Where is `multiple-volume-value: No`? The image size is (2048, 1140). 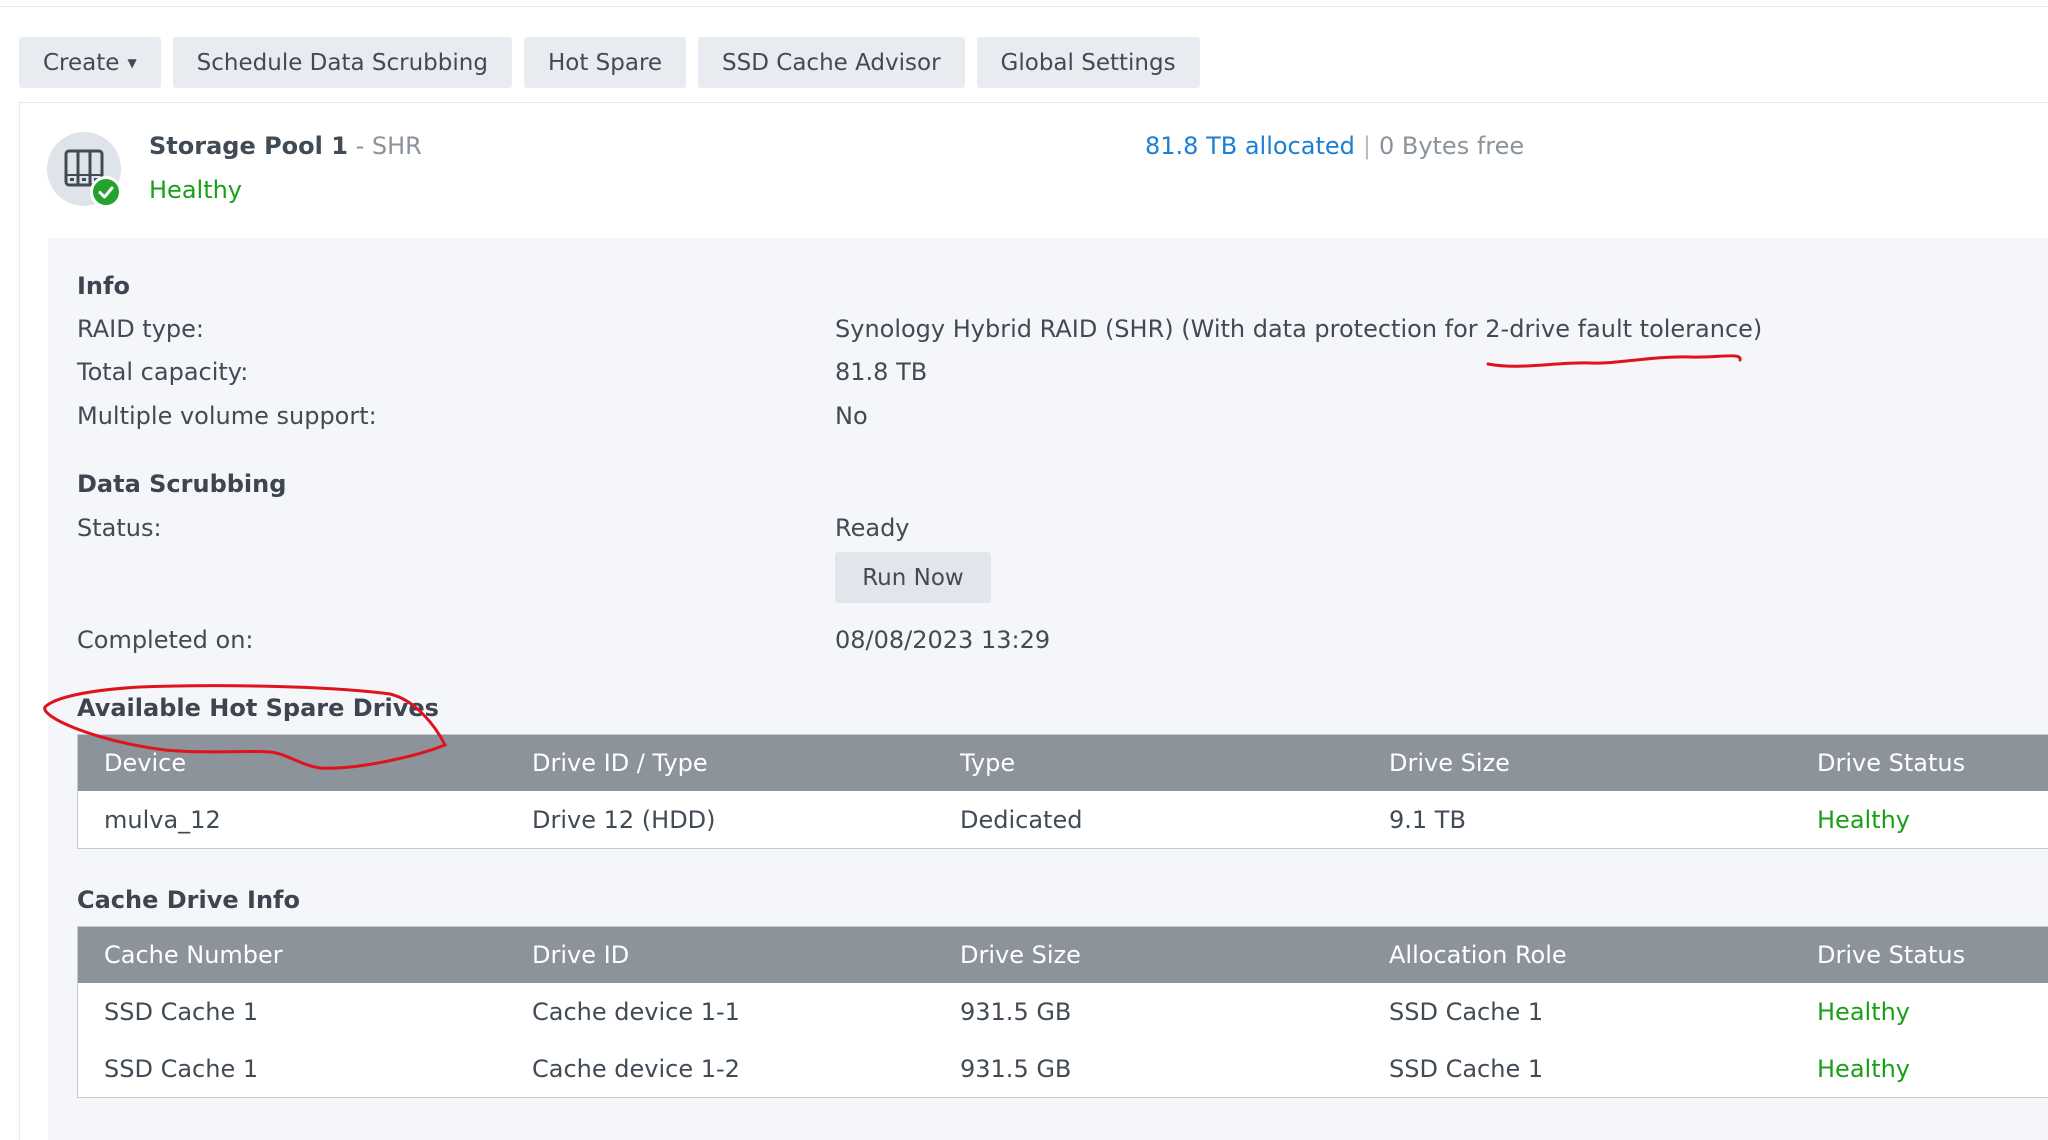
multiple-volume-value: No is located at coordinates (851, 416).